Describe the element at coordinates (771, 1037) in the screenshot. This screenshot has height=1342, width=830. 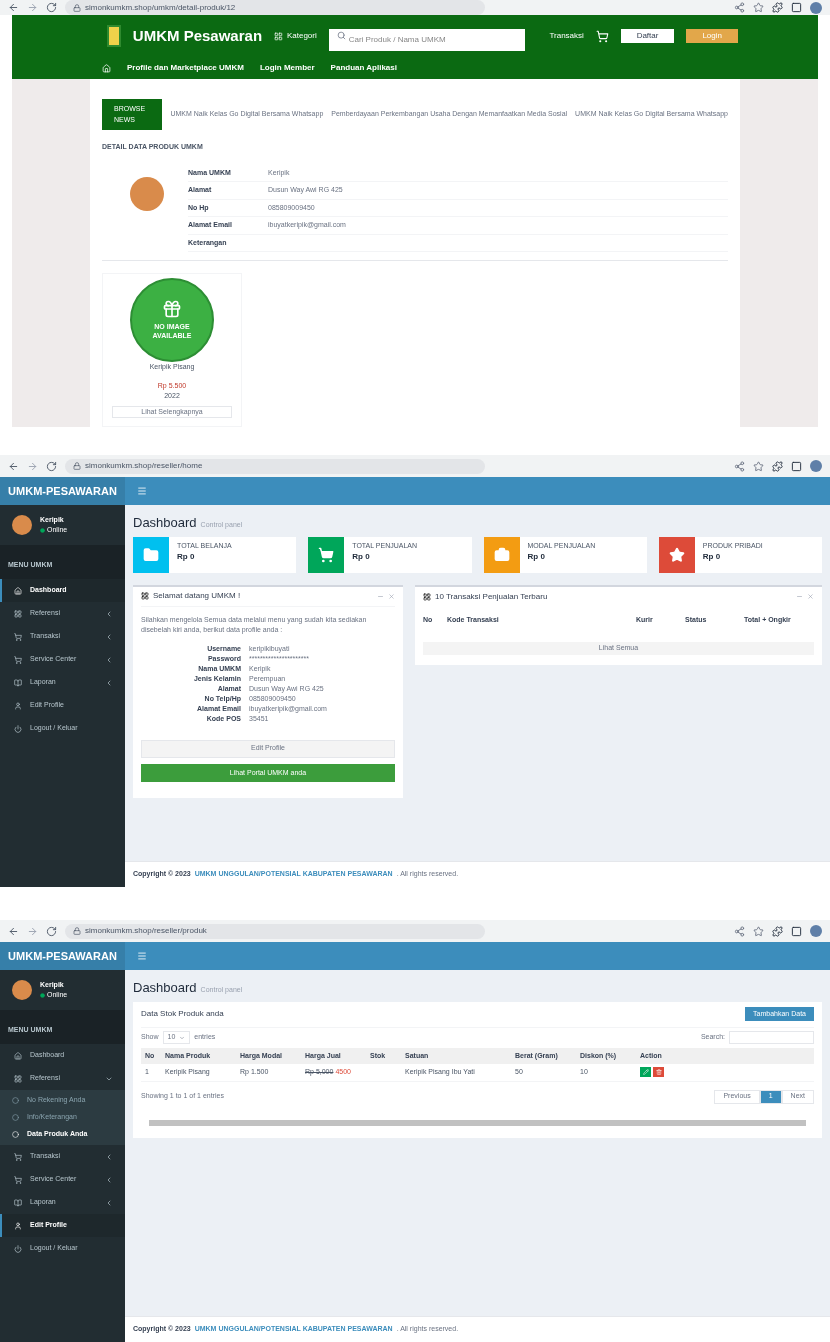
I see `search-field` at that location.